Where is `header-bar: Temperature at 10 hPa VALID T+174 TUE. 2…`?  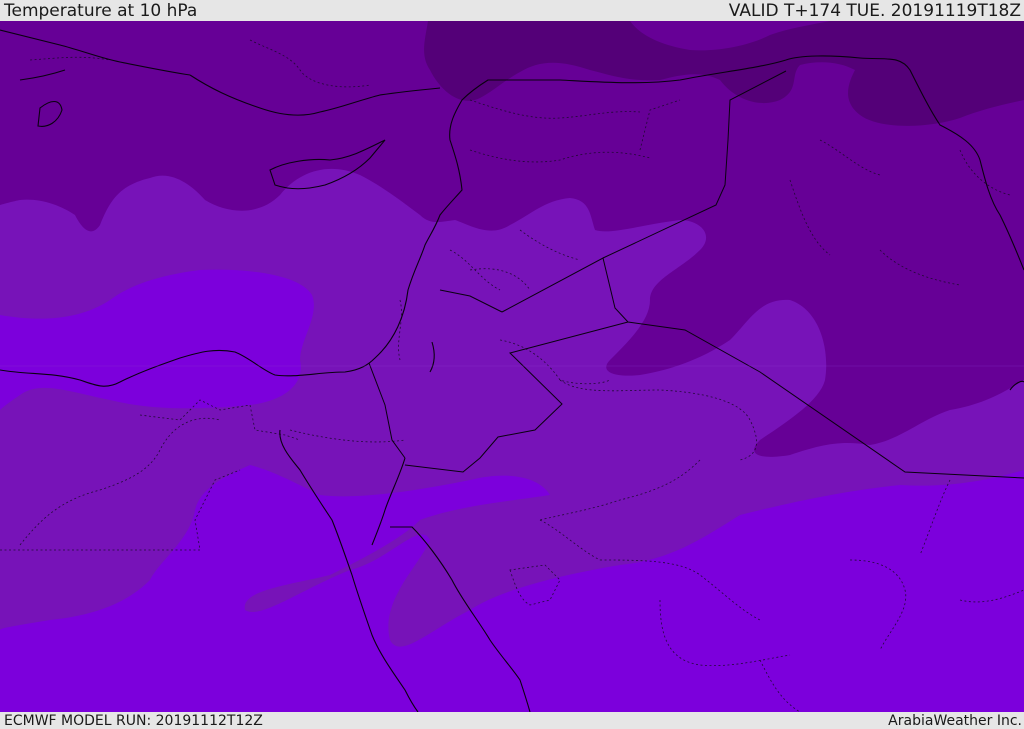
header-bar: Temperature at 10 hPa VALID T+174 TUE. 2… is located at coordinates (512, 10).